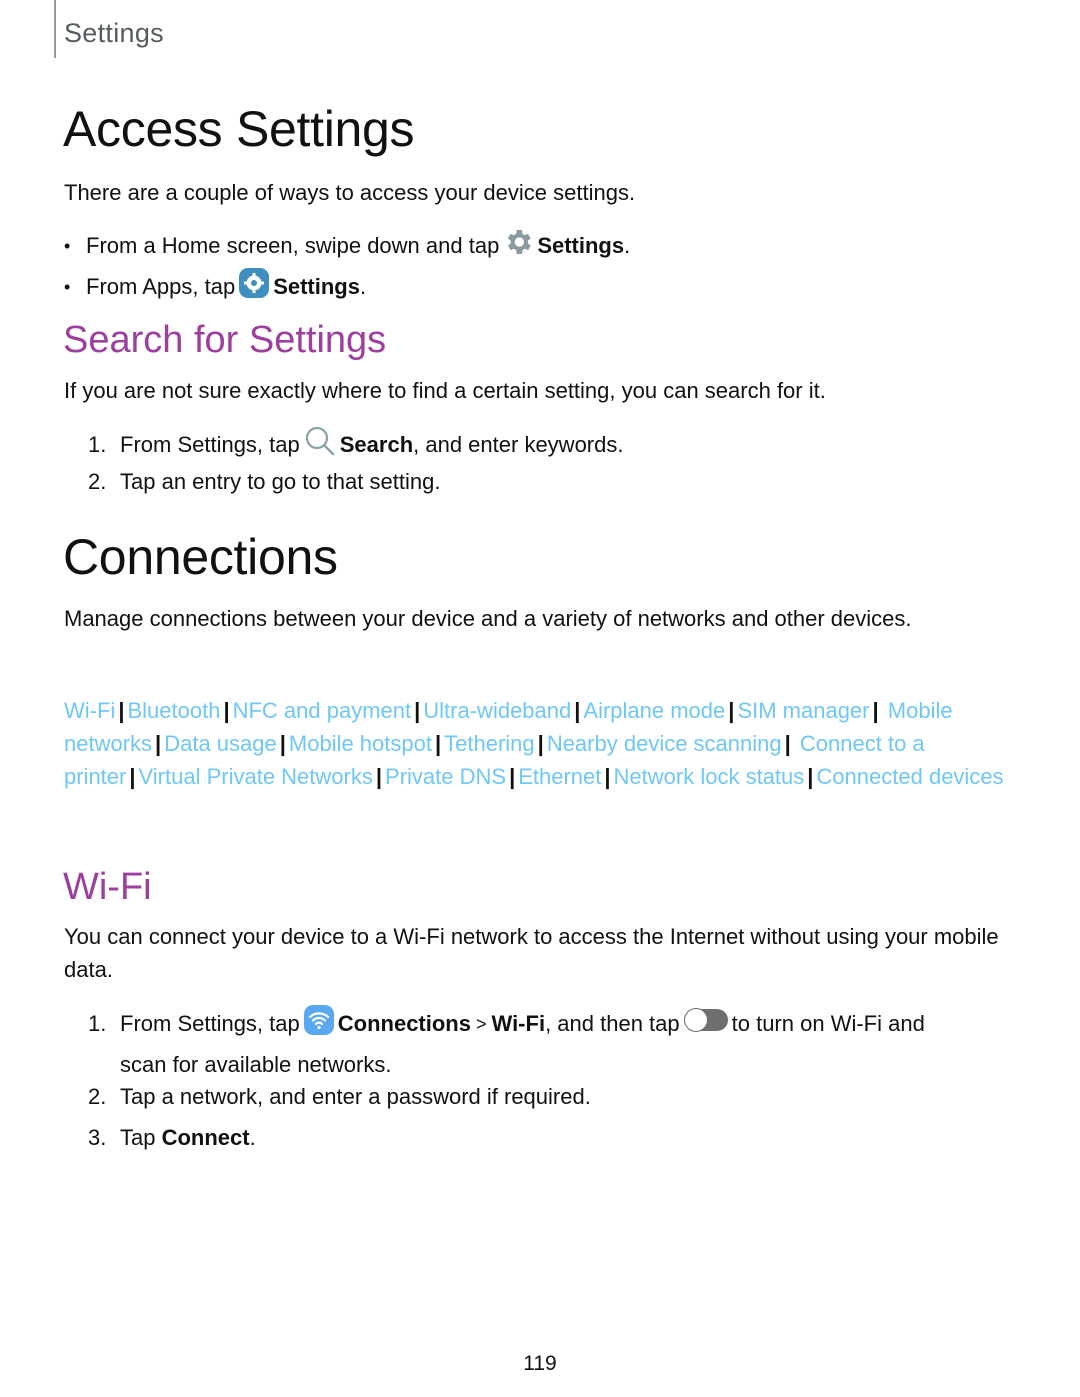 The width and height of the screenshot is (1080, 1397). Describe the element at coordinates (200, 557) in the screenshot. I see `connections-title: Connections` at that location.